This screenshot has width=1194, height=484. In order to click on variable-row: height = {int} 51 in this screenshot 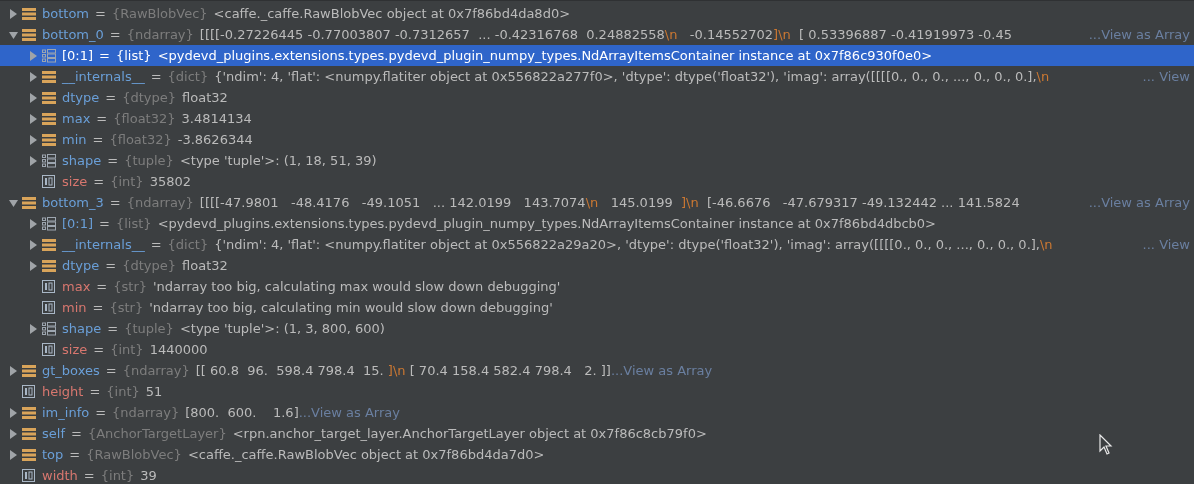, I will do `click(597, 391)`.